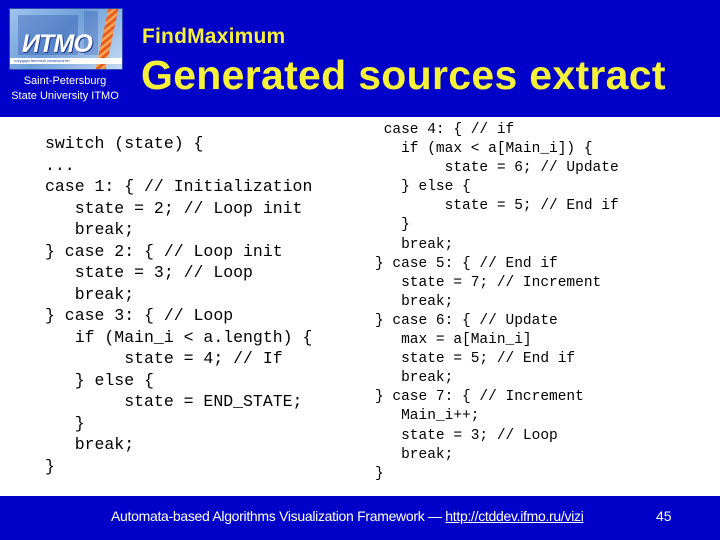 The image size is (720, 540). I want to click on slide-subtitle: FindMaximum, so click(214, 36).